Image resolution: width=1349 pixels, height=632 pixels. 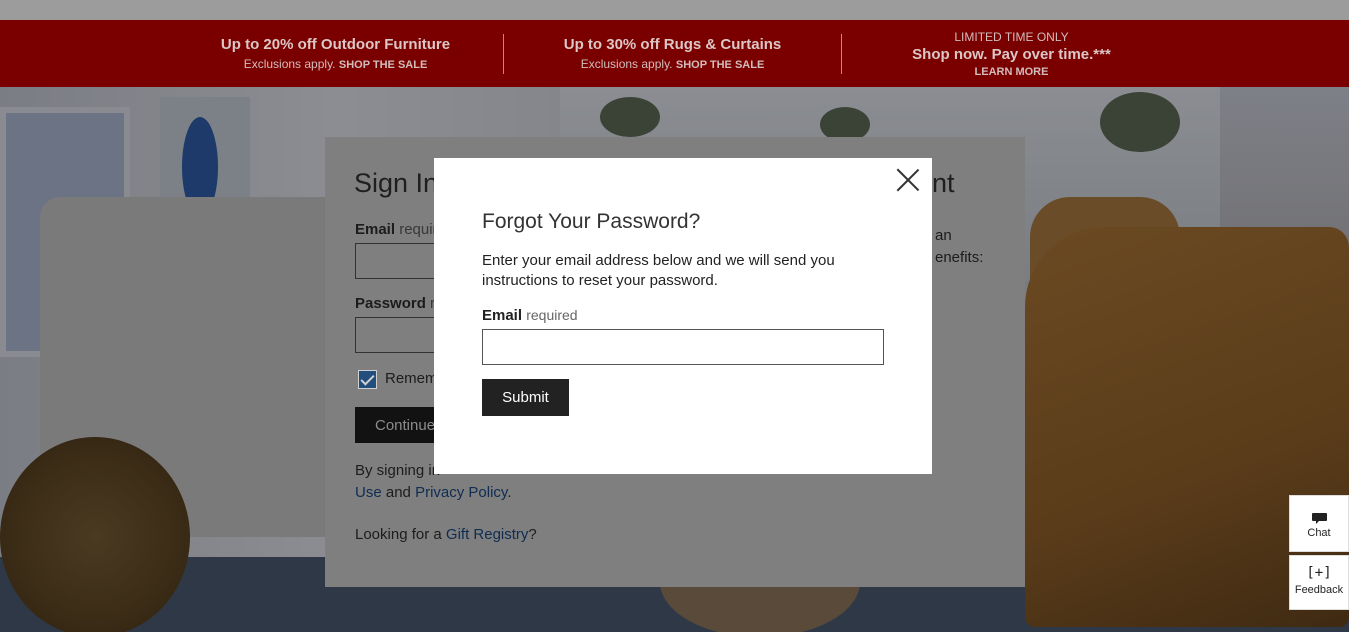 What do you see at coordinates (400, 229) in the screenshot?
I see `email-label: Email require` at bounding box center [400, 229].